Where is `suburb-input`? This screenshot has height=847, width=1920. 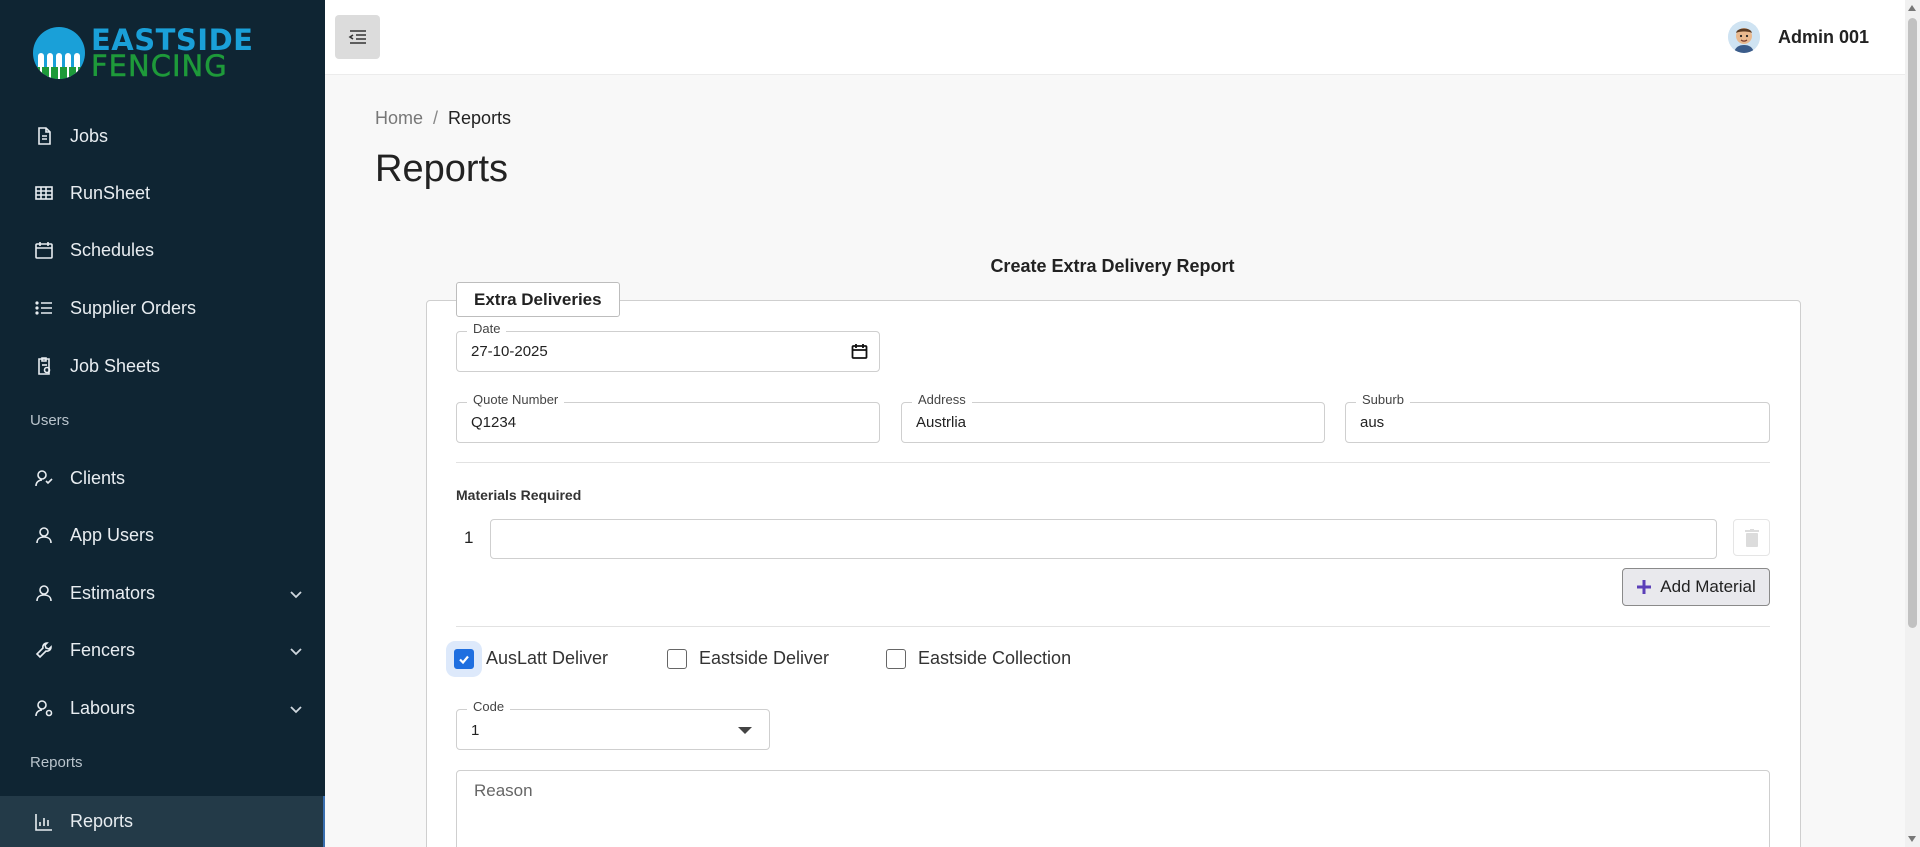
suburb-input is located at coordinates (1557, 422).